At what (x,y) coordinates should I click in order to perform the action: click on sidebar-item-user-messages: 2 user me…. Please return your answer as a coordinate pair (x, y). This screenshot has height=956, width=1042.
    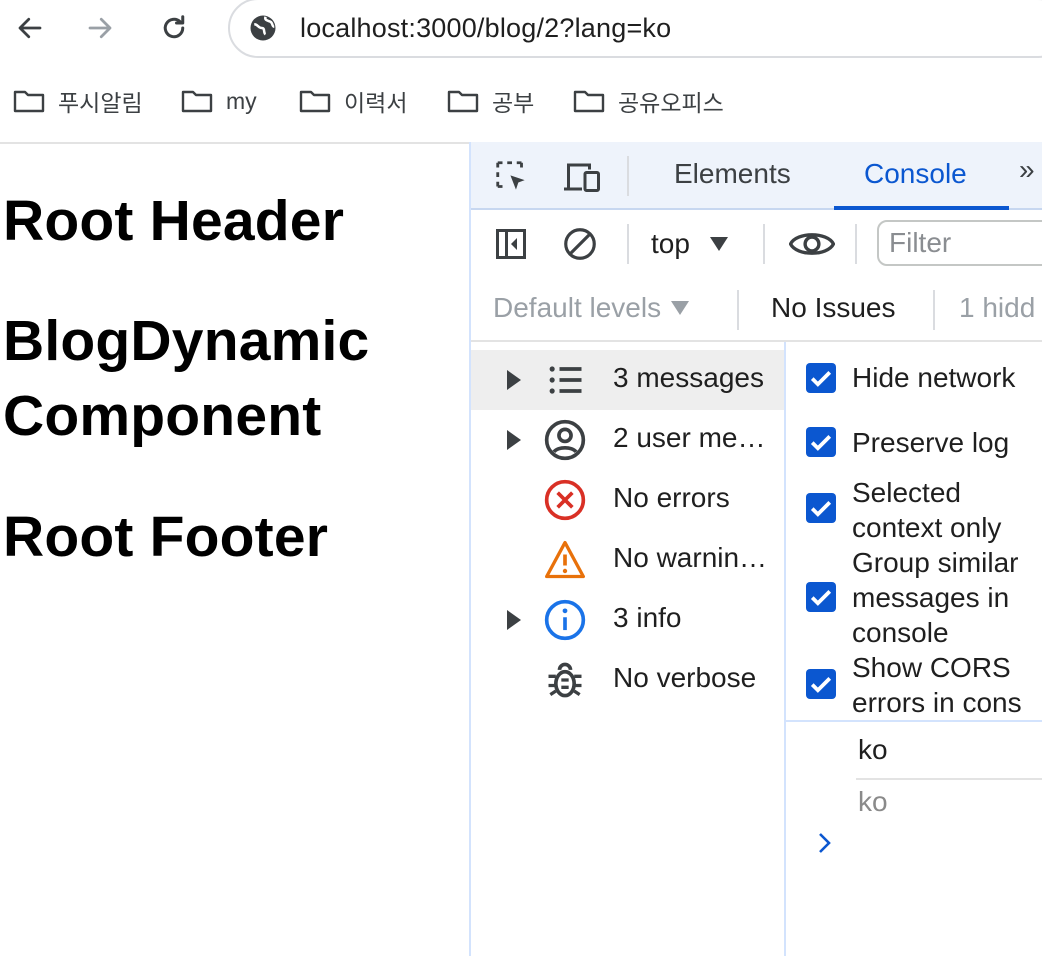
    Looking at the image, I should click on (627, 440).